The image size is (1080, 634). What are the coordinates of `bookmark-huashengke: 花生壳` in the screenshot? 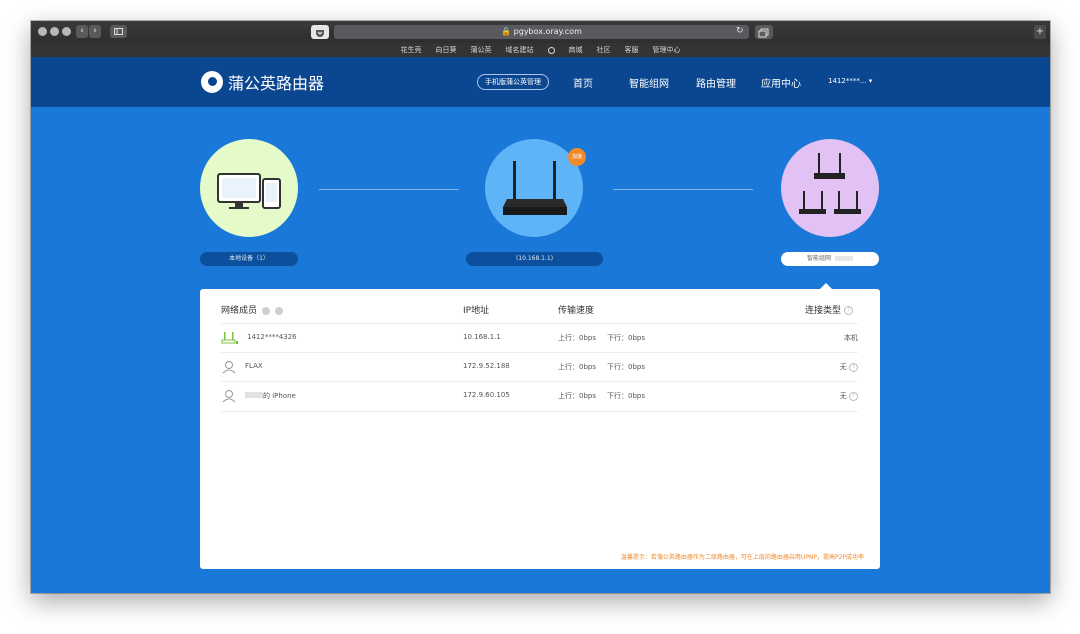 It's located at (411, 50).